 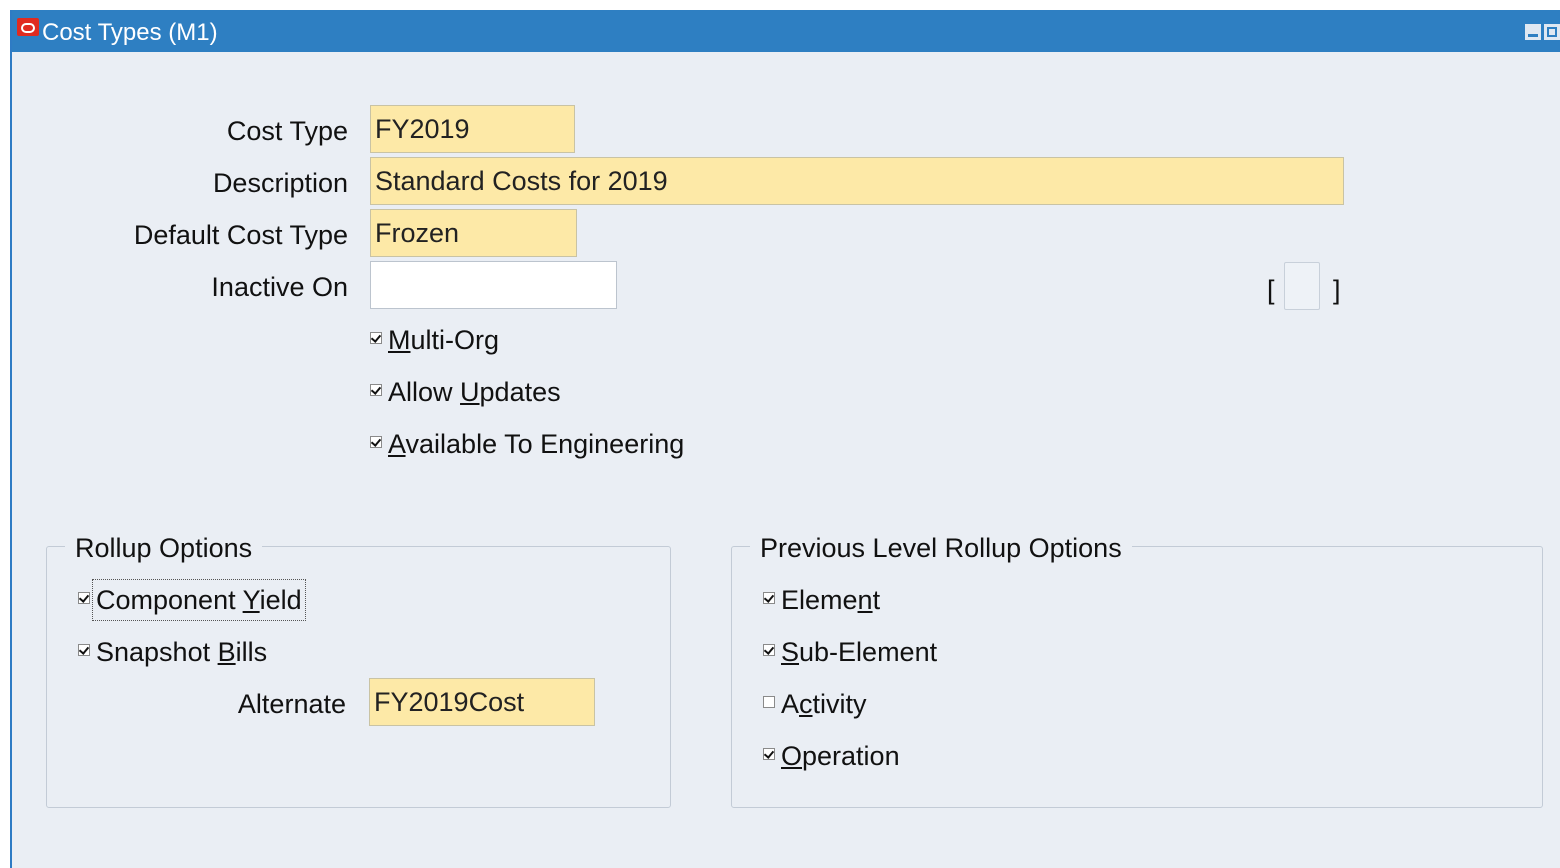 I want to click on snapshot-bills-checkbox-row: Snapshot Bills, so click(x=172, y=652).